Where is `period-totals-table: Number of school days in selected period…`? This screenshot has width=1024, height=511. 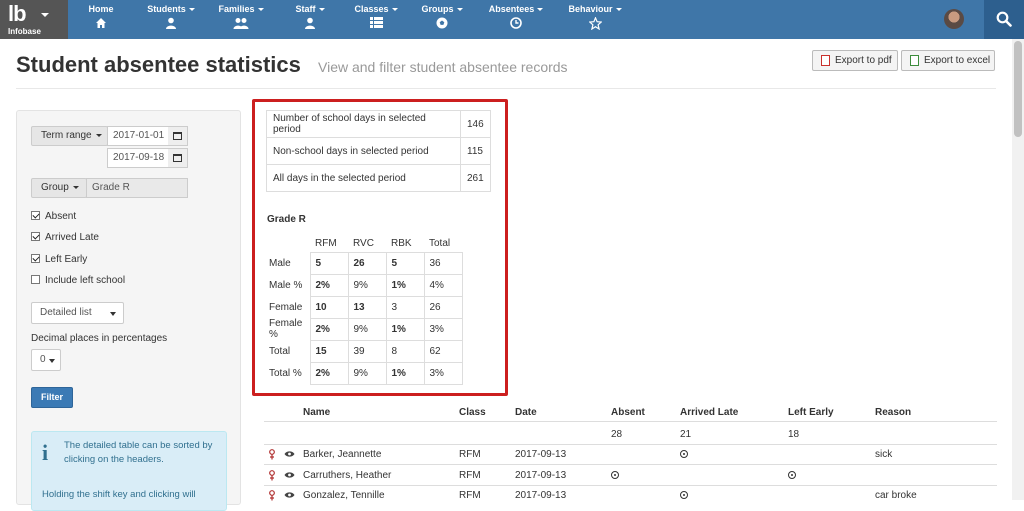
period-totals-table: Number of school days in selected period… is located at coordinates (378, 151).